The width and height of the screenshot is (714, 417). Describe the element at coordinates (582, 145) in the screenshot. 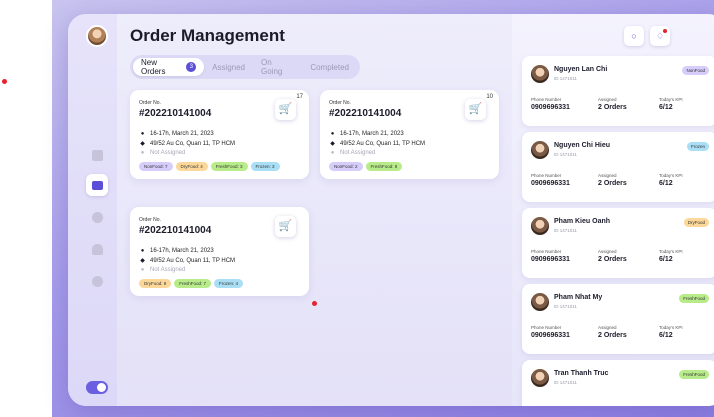

I see `staff-name: Nguyen Chi Hieu` at that location.